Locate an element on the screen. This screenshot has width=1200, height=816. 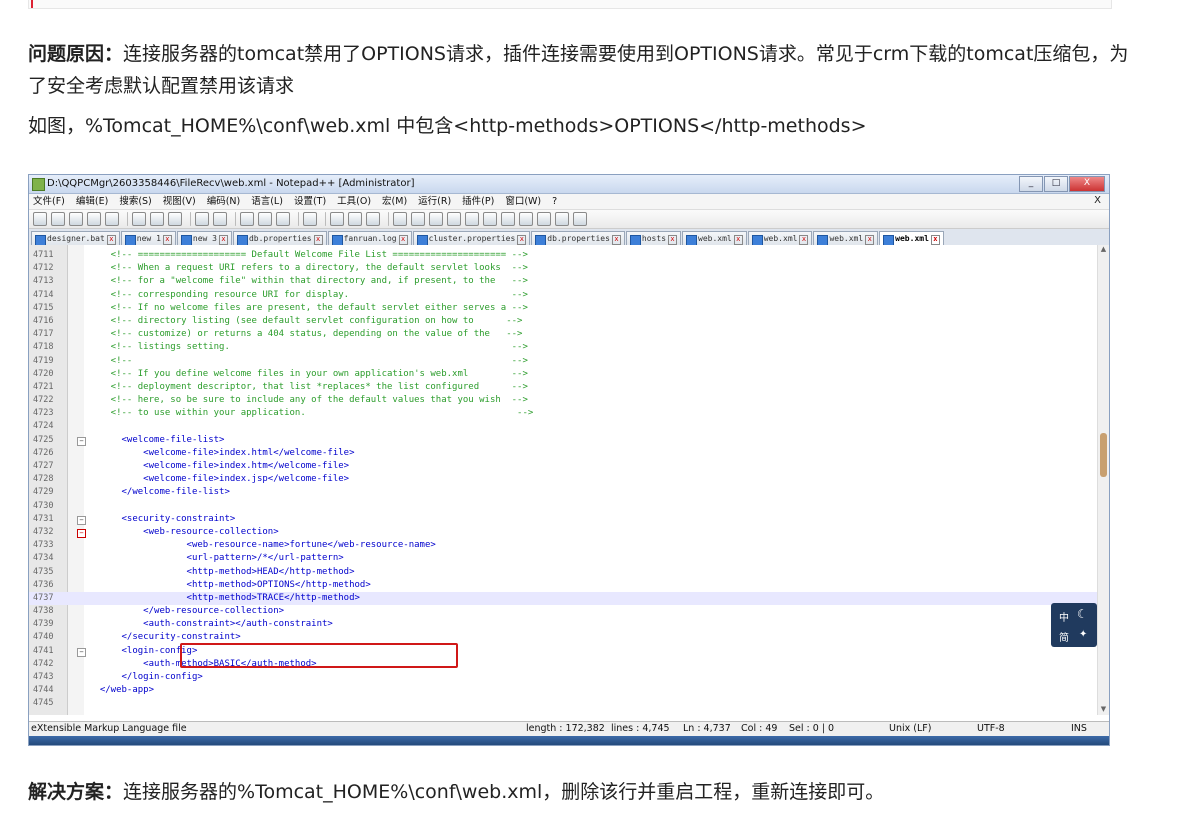
line-number: 4733 is located at coordinates (43, 545).